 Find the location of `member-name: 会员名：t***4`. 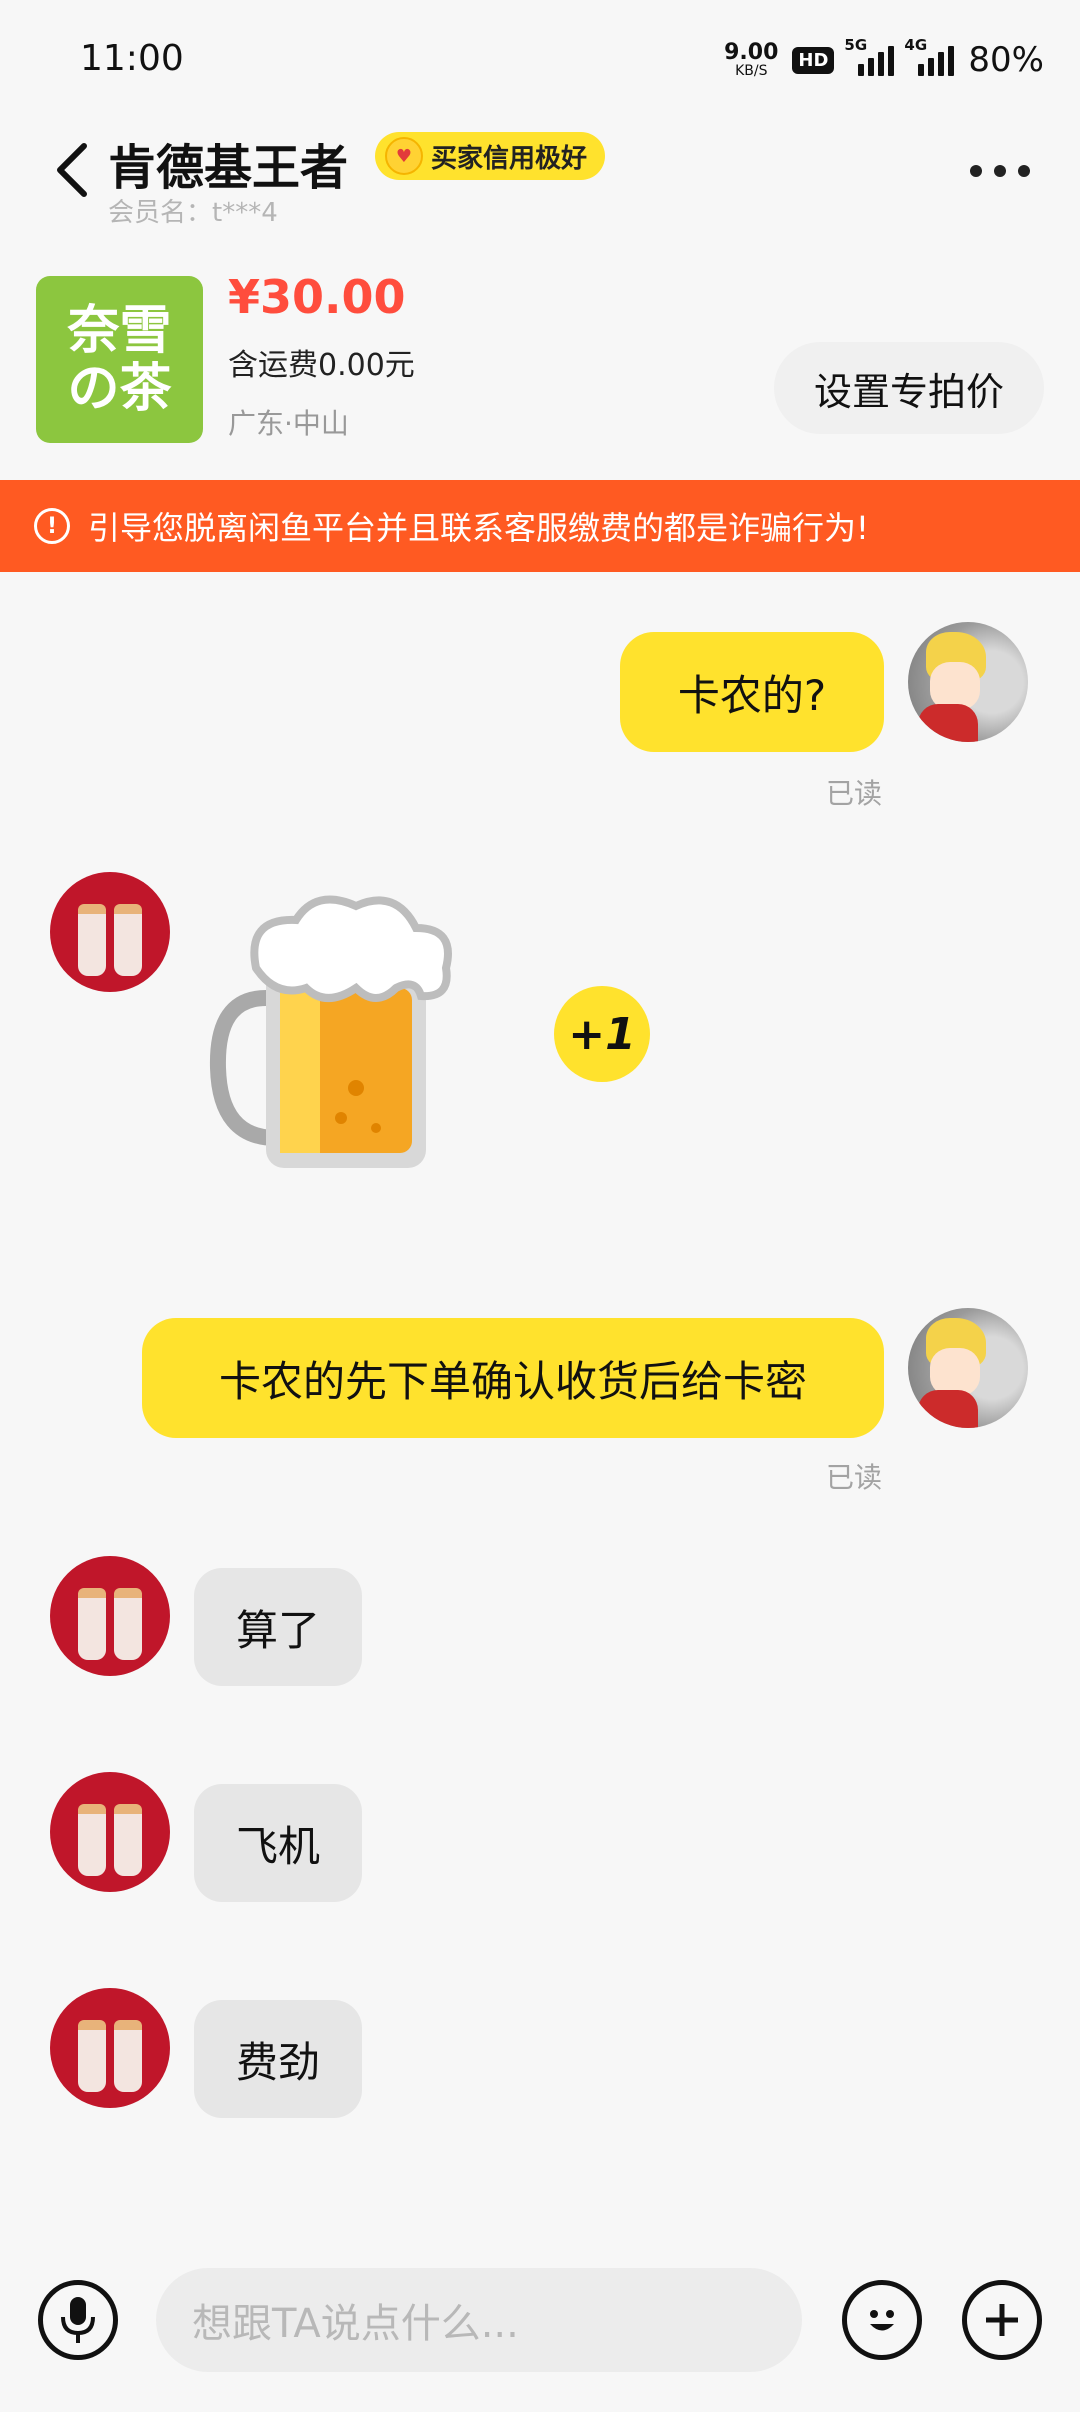

member-name: 会员名：t***4 is located at coordinates (193, 213).